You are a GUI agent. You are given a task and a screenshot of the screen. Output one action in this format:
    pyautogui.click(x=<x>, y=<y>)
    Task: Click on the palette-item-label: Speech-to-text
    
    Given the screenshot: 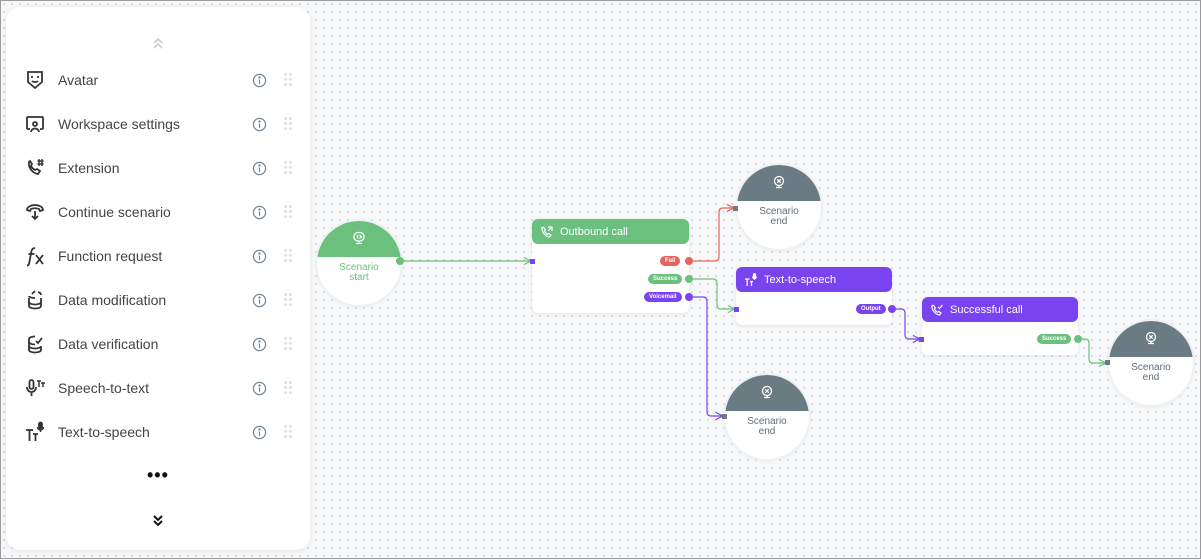 What is the action you would take?
    pyautogui.click(x=104, y=388)
    